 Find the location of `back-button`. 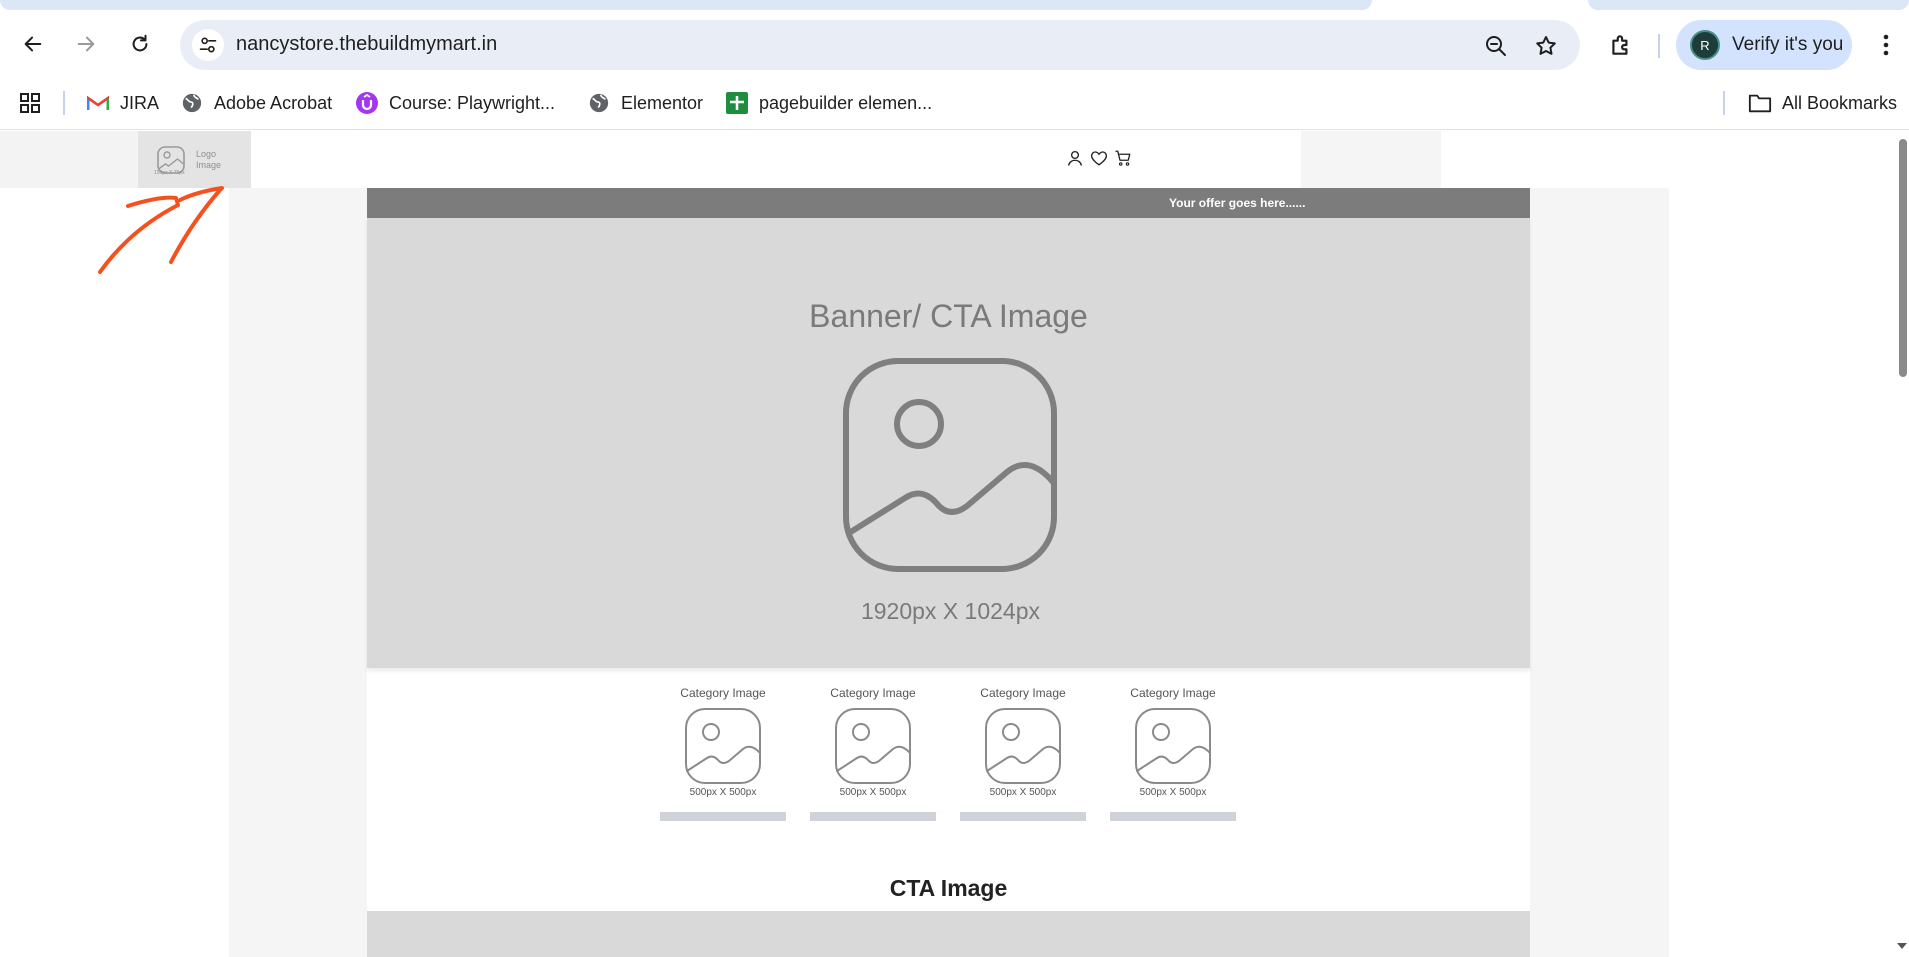

back-button is located at coordinates (33, 44).